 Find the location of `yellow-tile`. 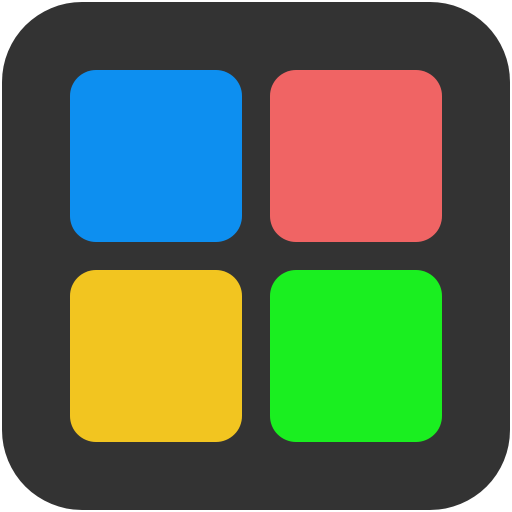

yellow-tile is located at coordinates (156, 356).